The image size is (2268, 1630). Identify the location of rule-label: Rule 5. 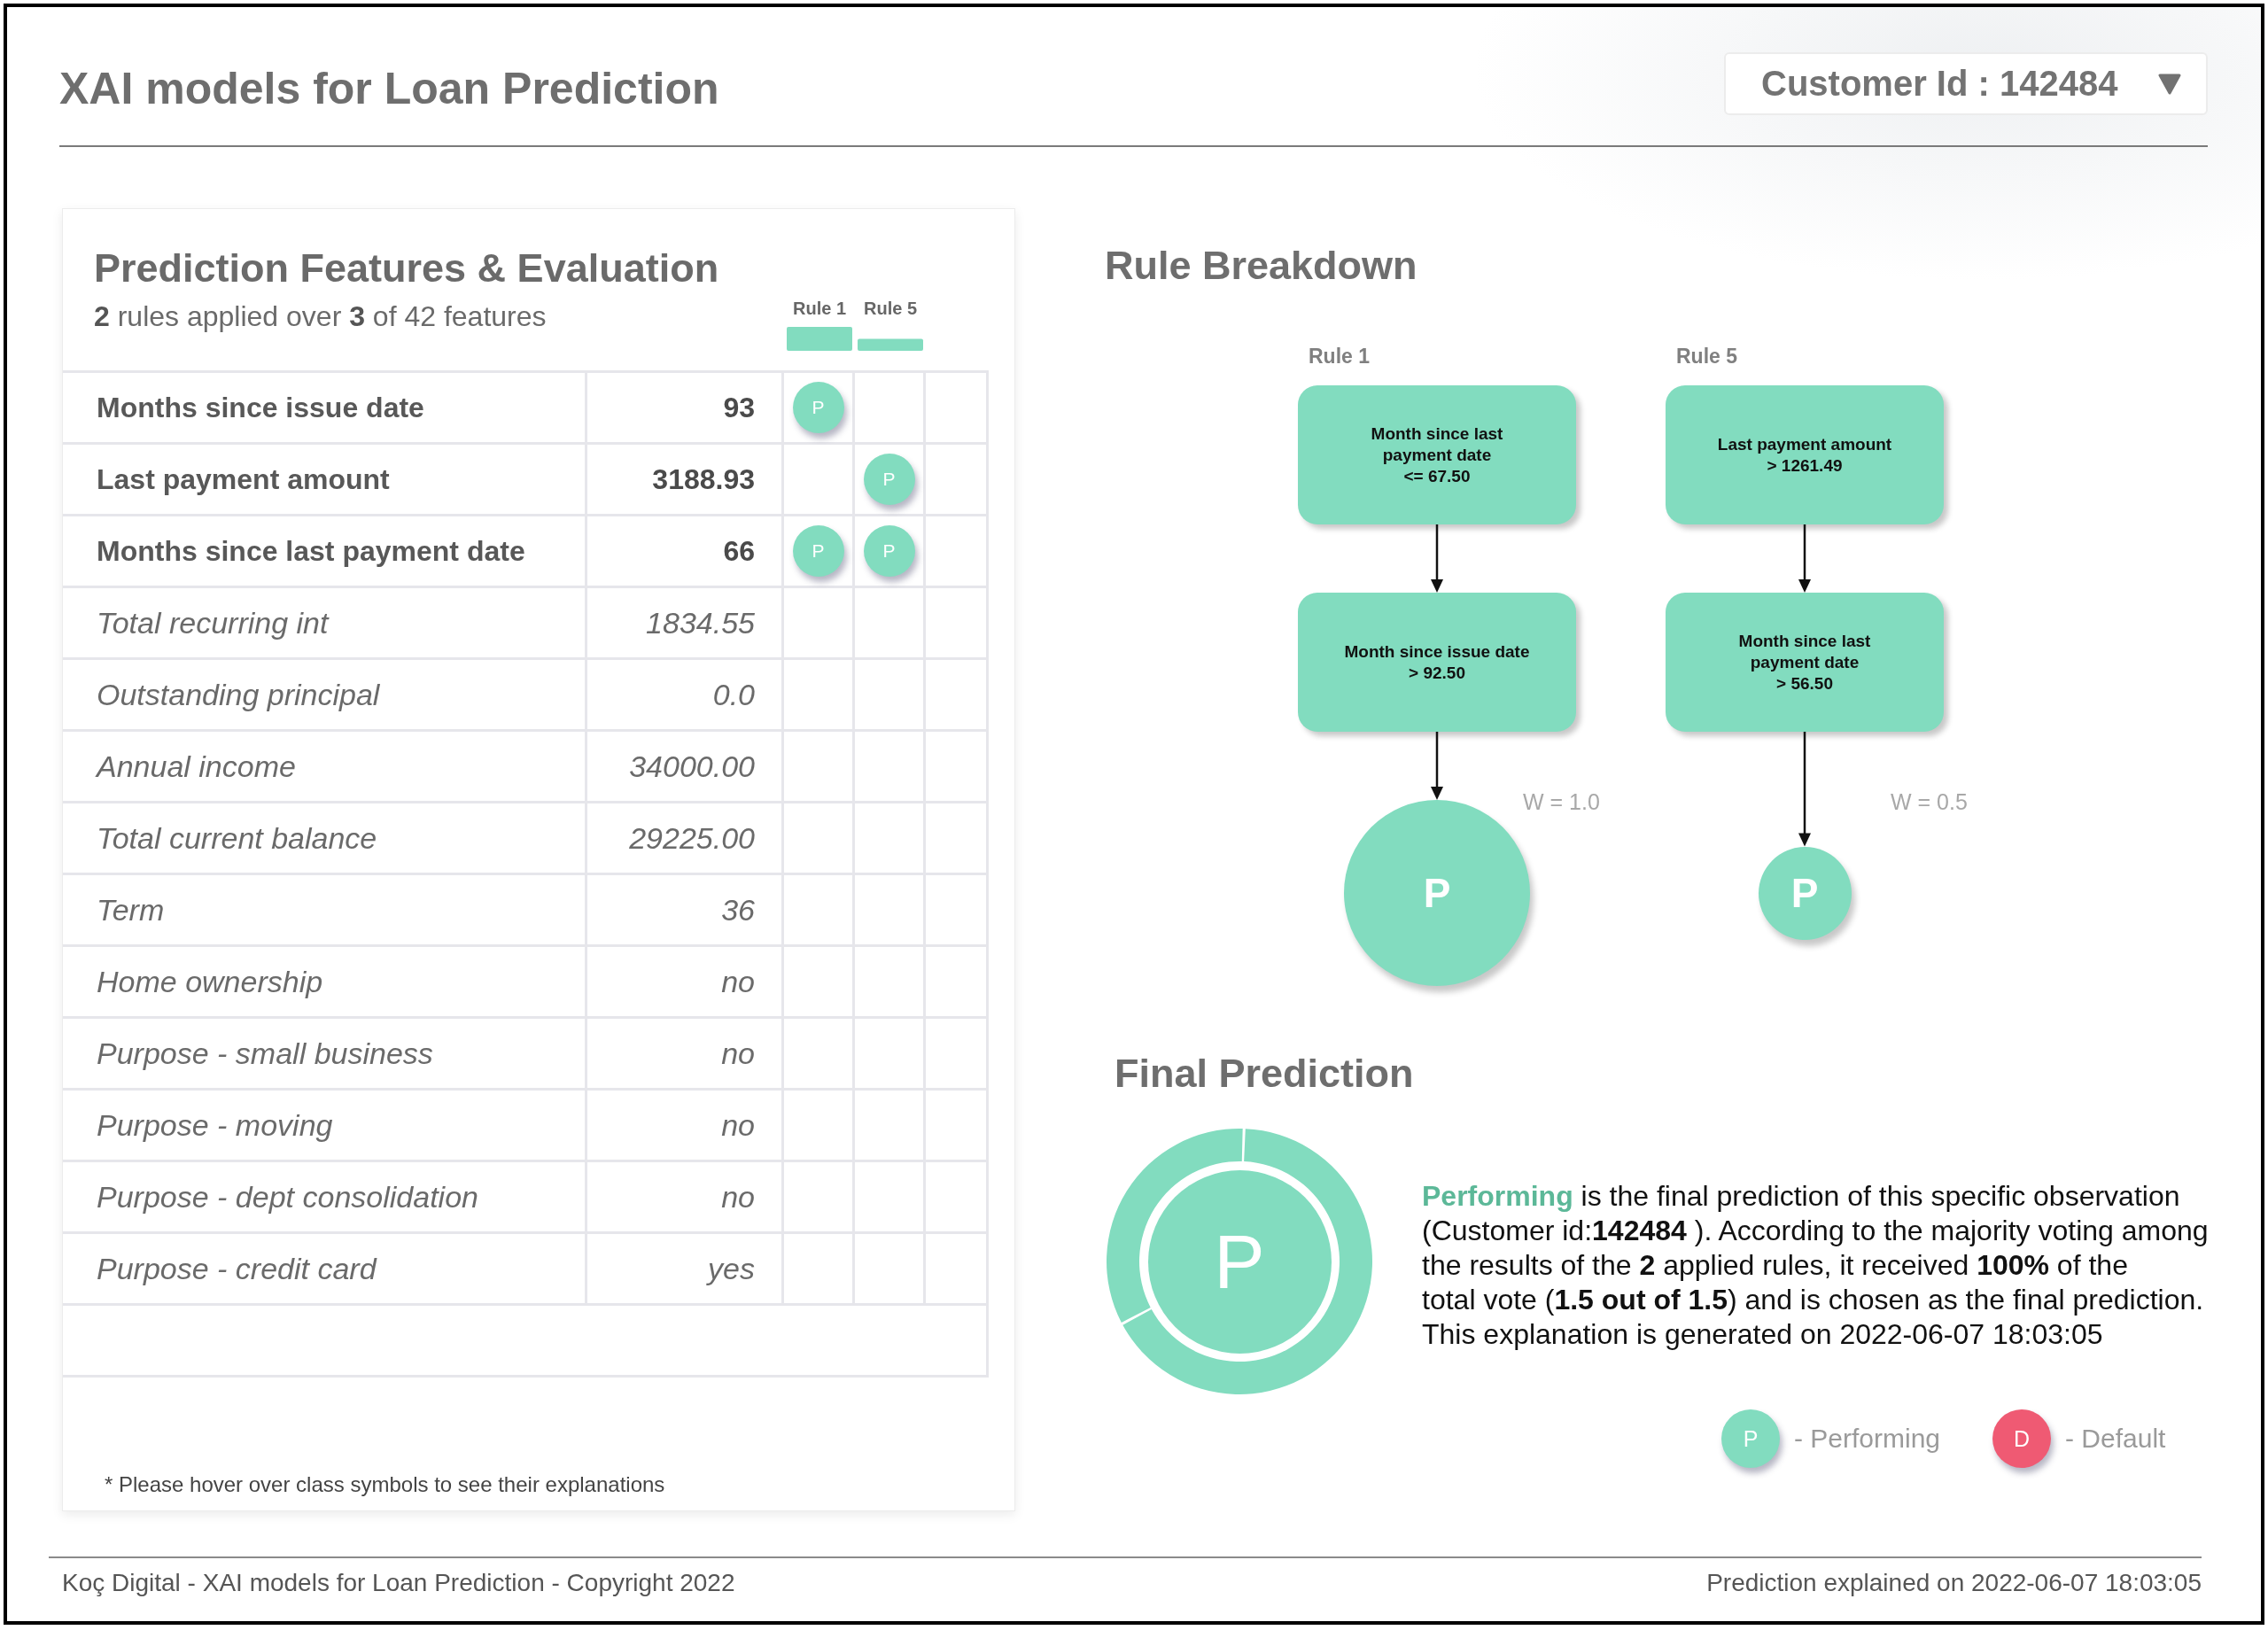
(1707, 356).